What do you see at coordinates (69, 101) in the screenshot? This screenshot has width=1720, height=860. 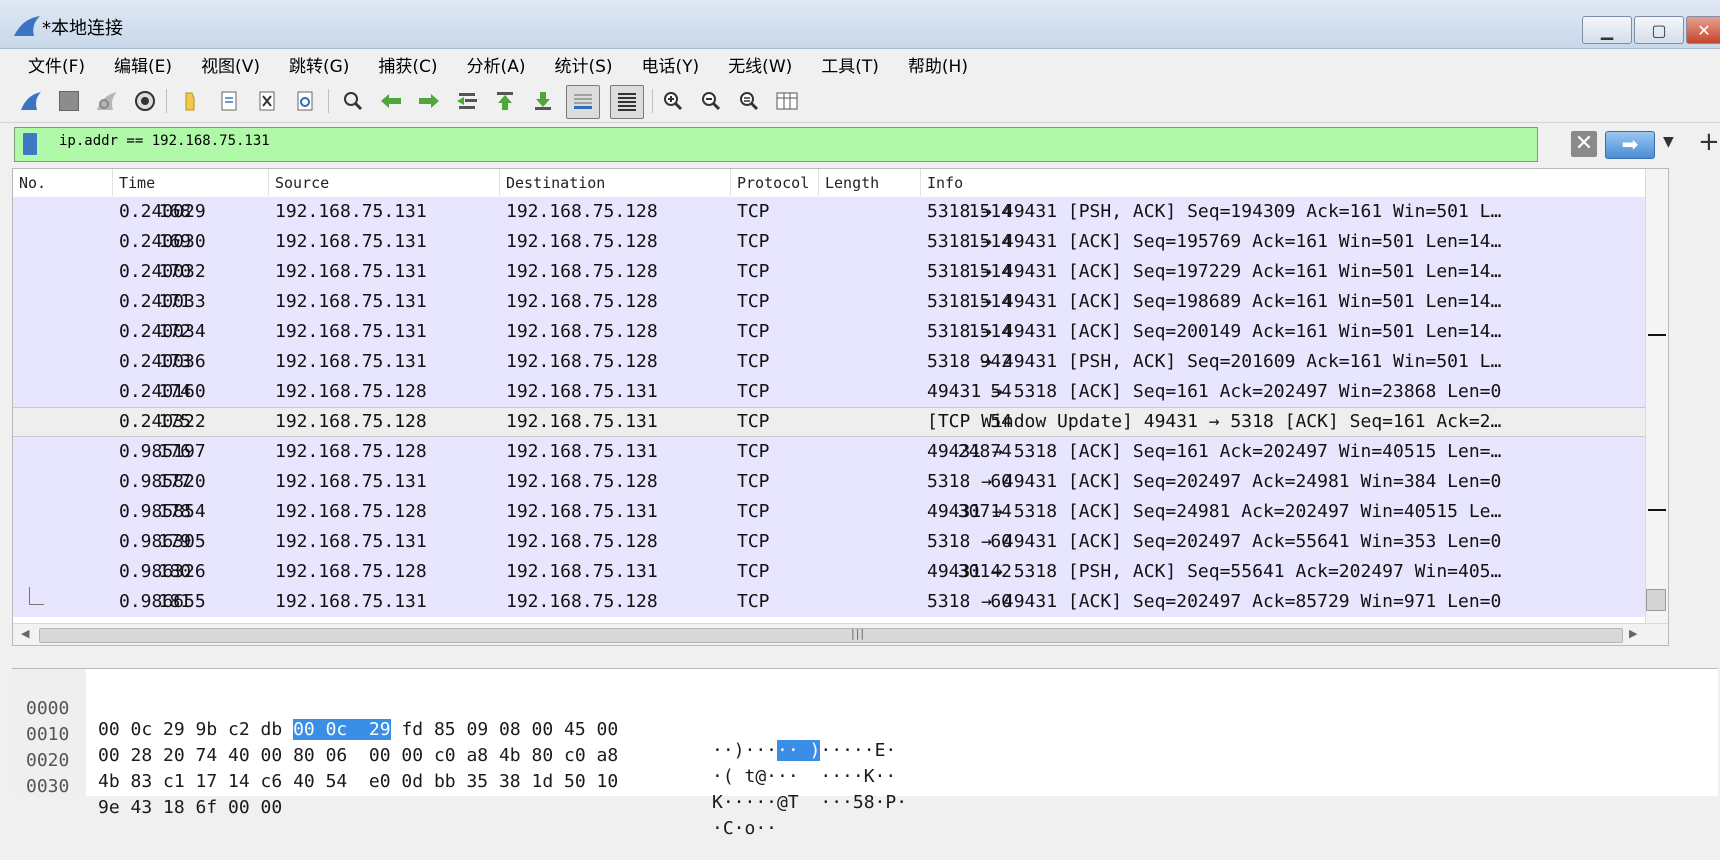 I see `stop-capture-icon` at bounding box center [69, 101].